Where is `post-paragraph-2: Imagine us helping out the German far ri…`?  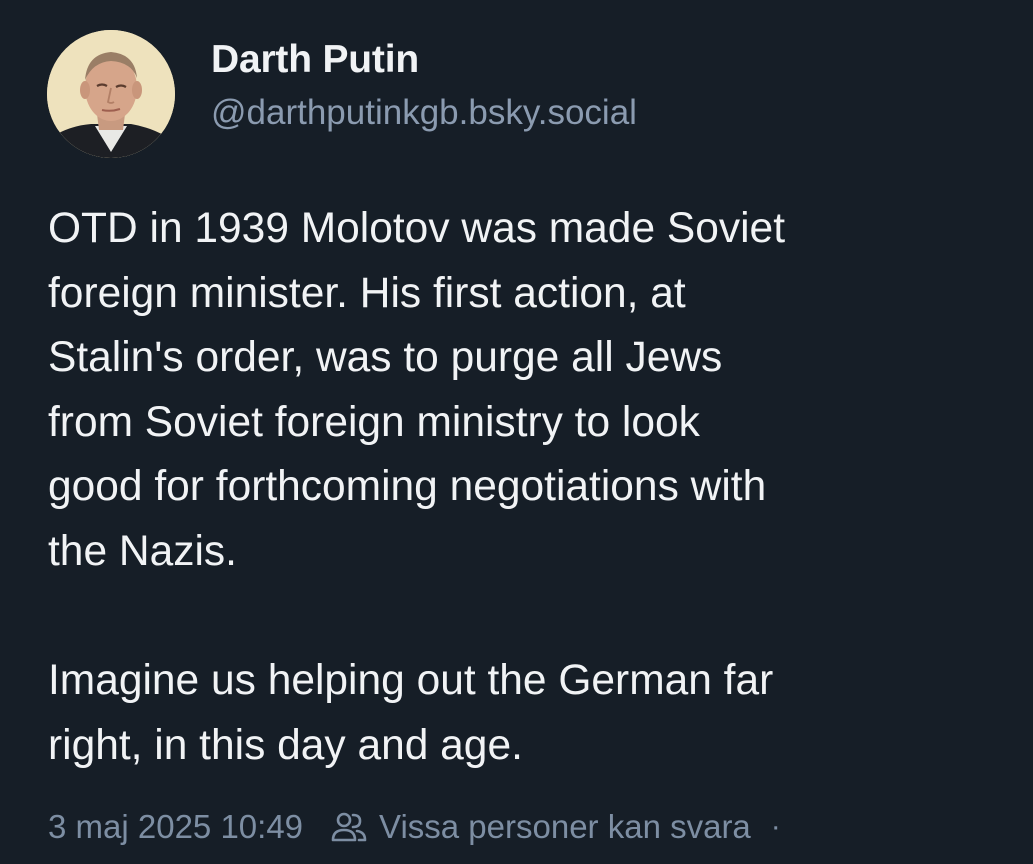 post-paragraph-2: Imagine us helping out the German far ri… is located at coordinates (533, 713).